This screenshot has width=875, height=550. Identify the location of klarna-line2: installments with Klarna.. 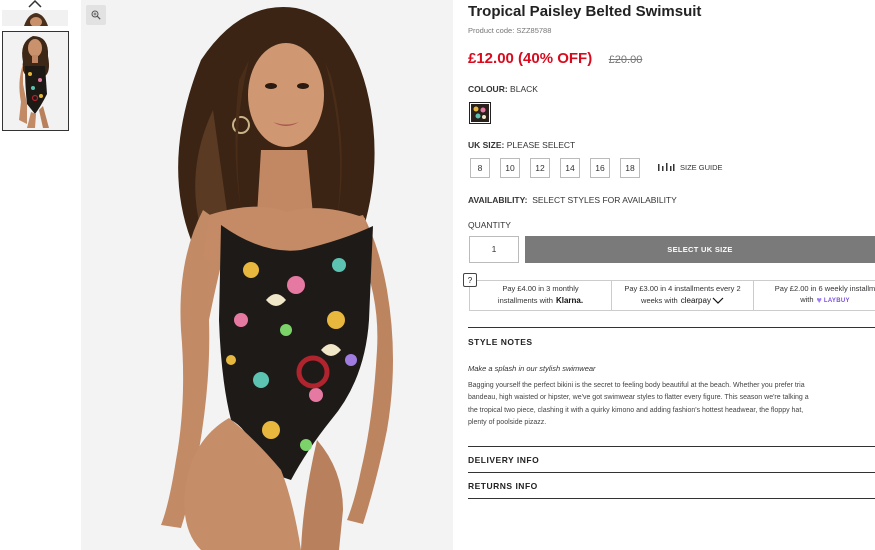
(540, 301).